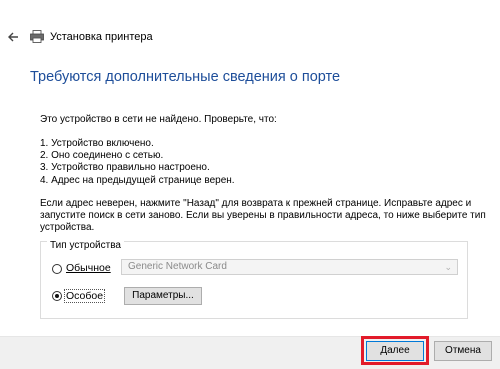 The image size is (500, 369). I want to click on instruction-line-3: устройства., so click(67, 227).